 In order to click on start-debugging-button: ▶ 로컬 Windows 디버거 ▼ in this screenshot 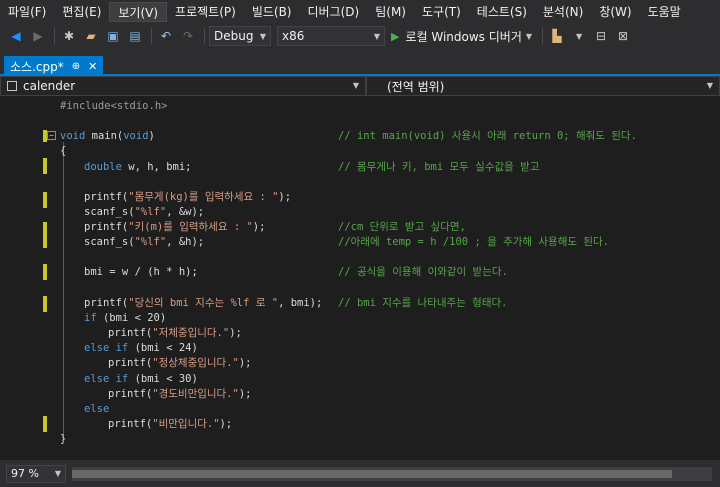, I will do `click(461, 36)`.